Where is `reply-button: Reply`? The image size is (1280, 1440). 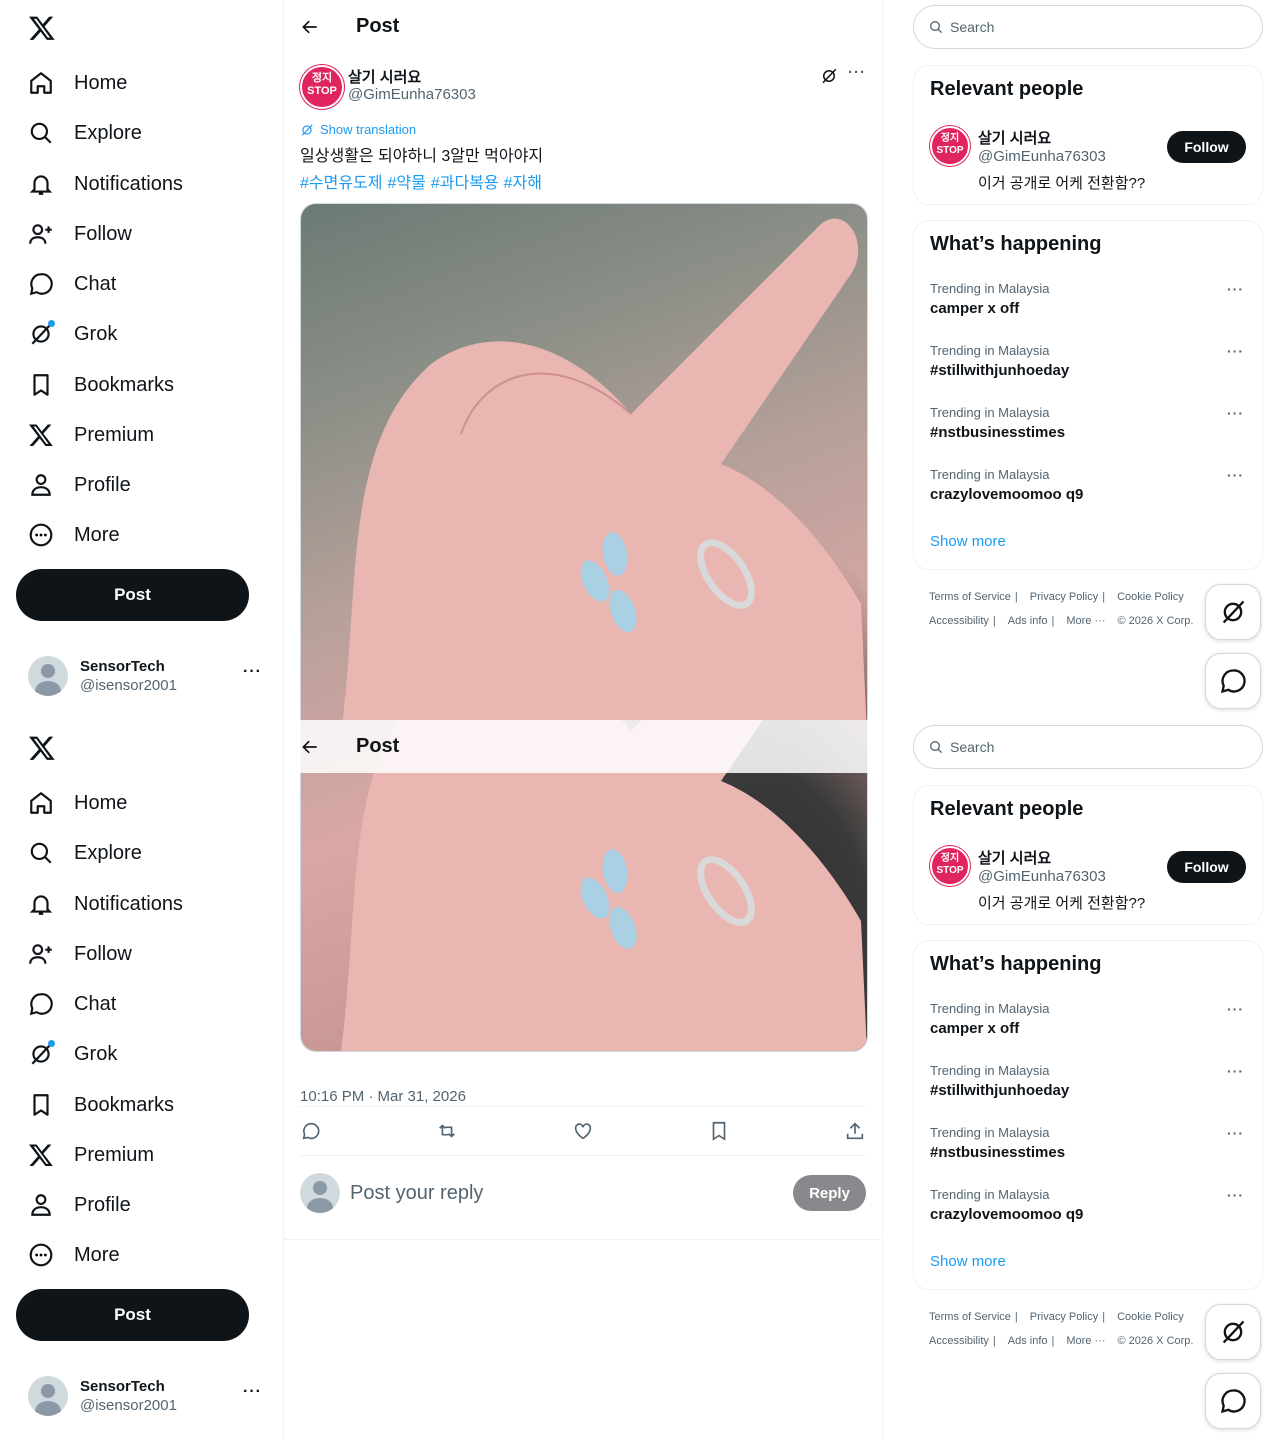
reply-button: Reply is located at coordinates (829, 1193).